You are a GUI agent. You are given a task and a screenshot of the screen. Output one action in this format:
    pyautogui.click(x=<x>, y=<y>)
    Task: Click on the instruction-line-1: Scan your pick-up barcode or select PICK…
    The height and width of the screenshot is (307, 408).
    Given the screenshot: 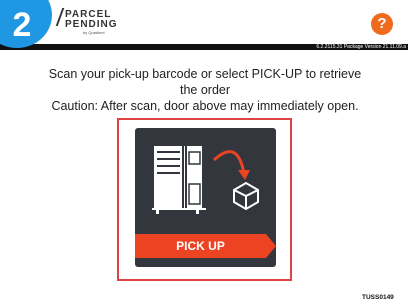 What is the action you would take?
    pyautogui.click(x=205, y=74)
    